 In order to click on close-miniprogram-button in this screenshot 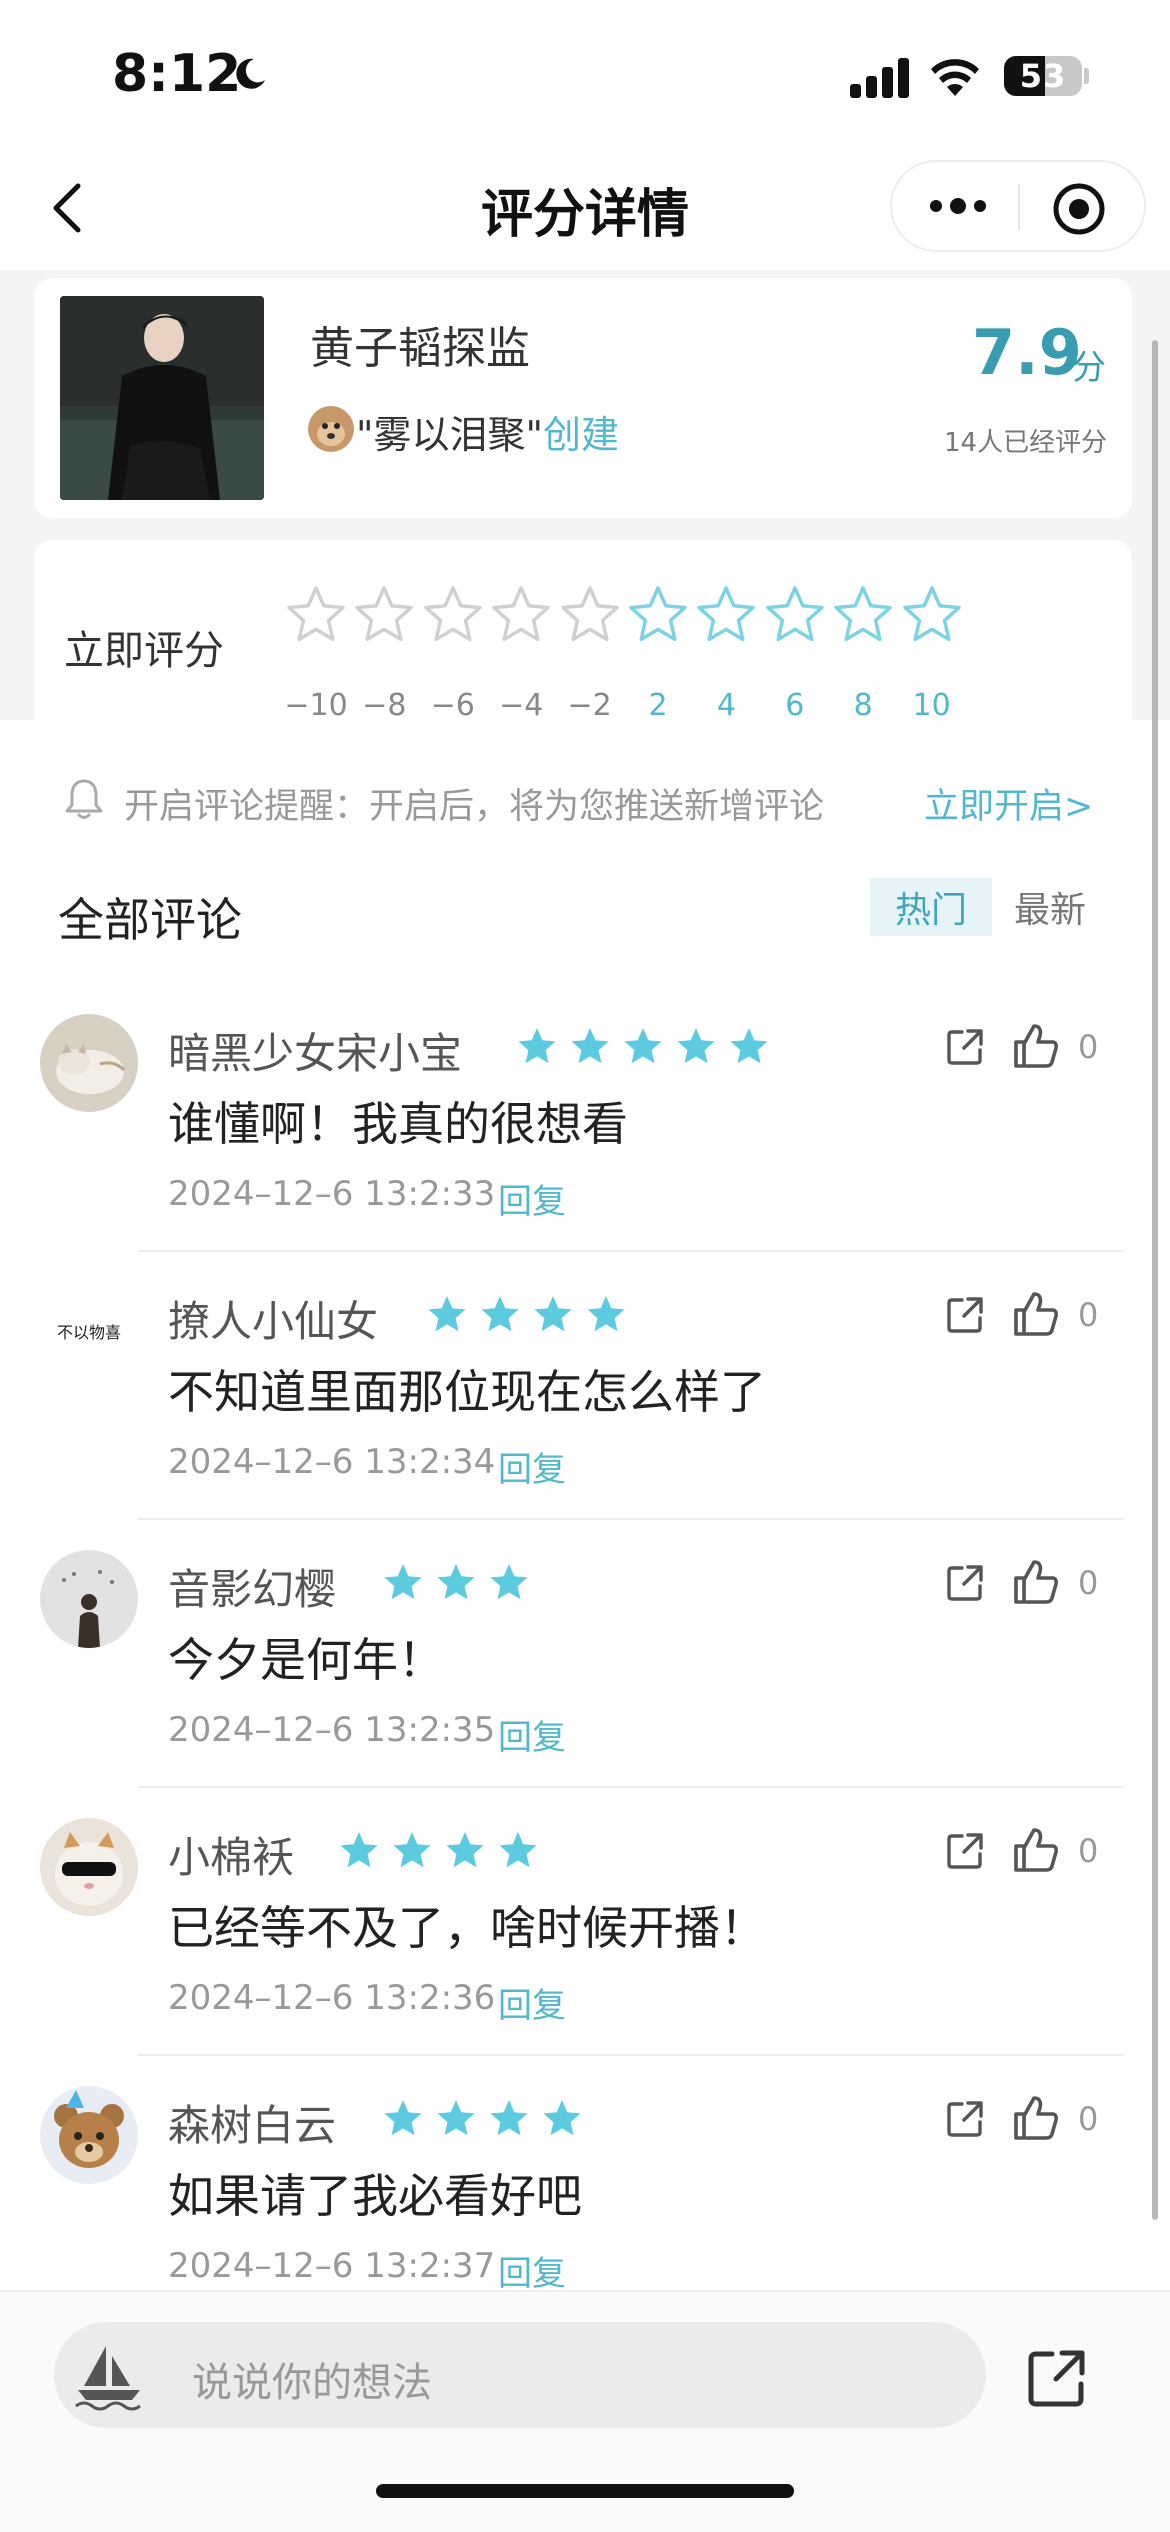, I will do `click(1079, 209)`.